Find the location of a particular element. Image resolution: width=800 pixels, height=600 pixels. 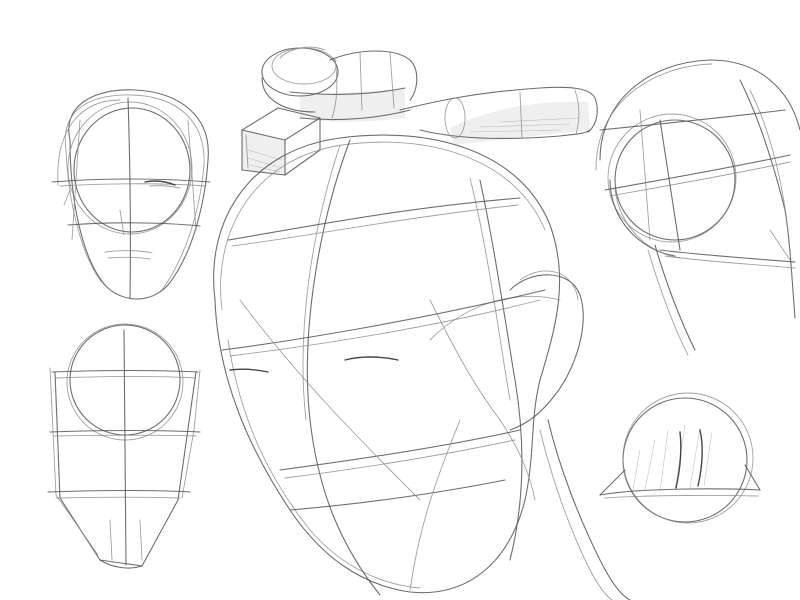

head-front-view-bottom-left is located at coordinates (124, 446).